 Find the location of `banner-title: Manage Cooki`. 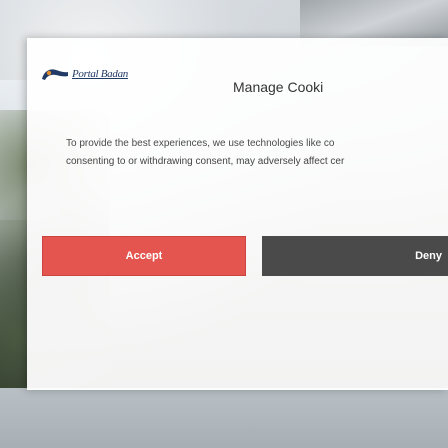

banner-title: Manage Cooki is located at coordinates (278, 87).